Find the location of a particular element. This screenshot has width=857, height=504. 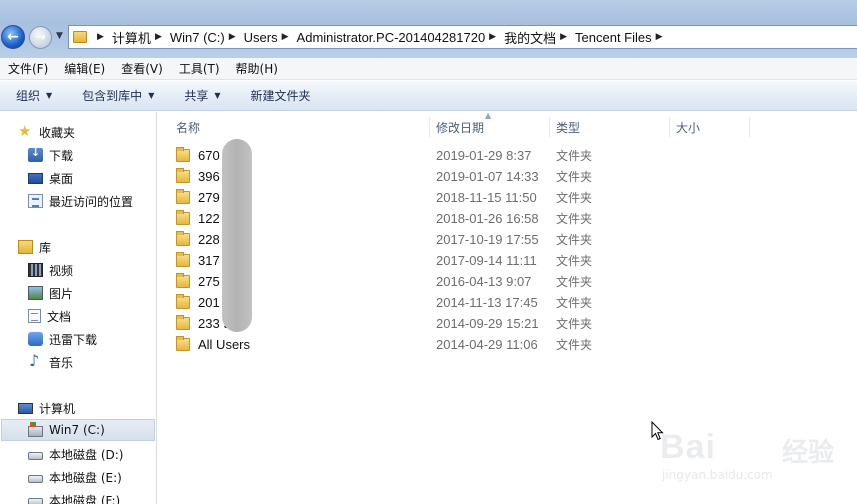

organize-button: 组织 ▼ is located at coordinates (34, 95).